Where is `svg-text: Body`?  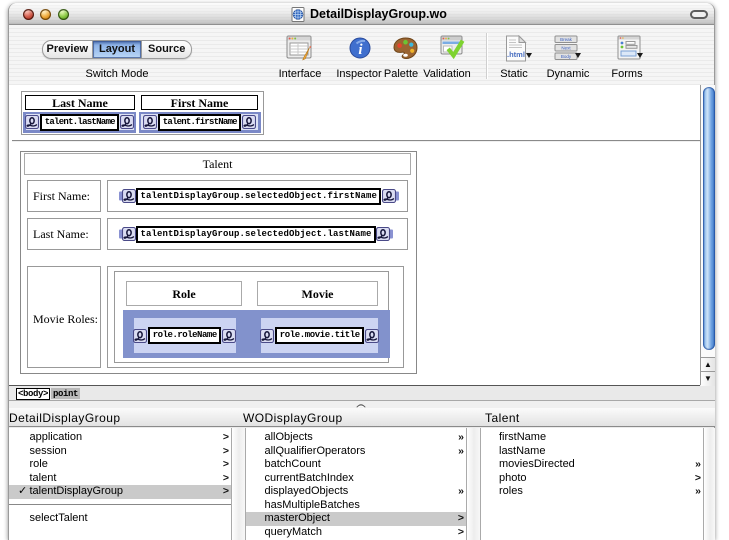 svg-text: Body is located at coordinates (566, 56).